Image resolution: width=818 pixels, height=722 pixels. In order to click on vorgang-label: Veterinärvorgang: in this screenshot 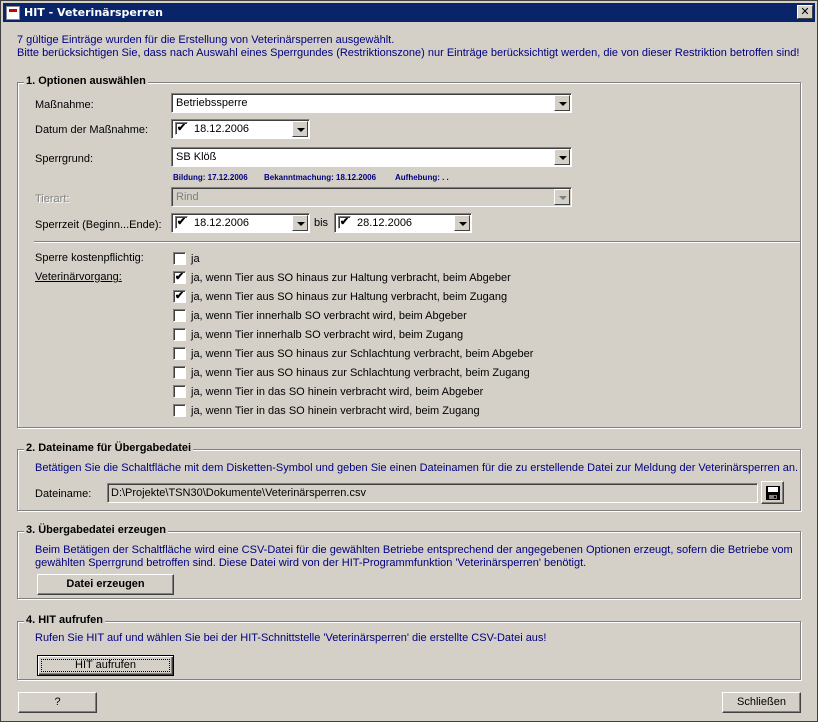, I will do `click(78, 277)`.